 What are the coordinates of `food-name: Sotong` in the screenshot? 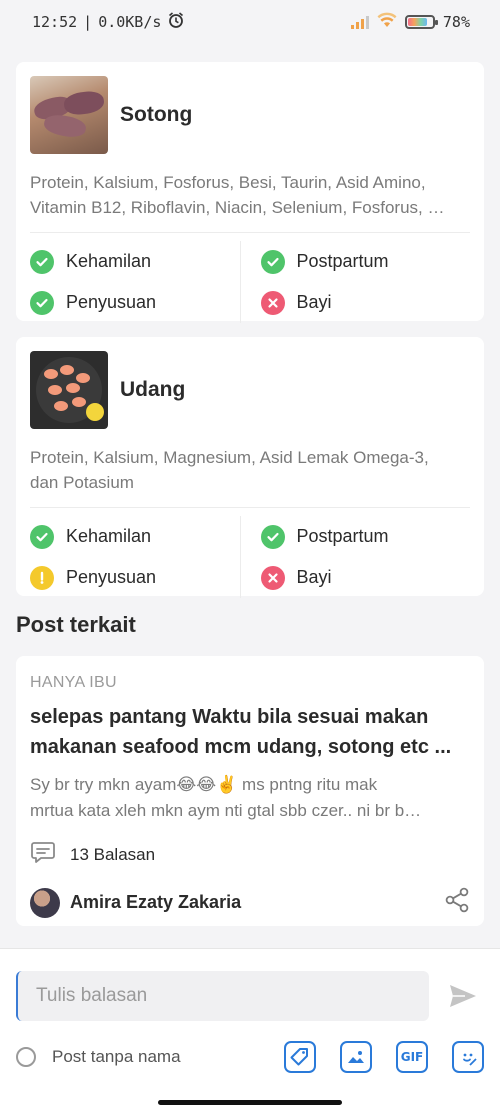 It's located at (156, 114).